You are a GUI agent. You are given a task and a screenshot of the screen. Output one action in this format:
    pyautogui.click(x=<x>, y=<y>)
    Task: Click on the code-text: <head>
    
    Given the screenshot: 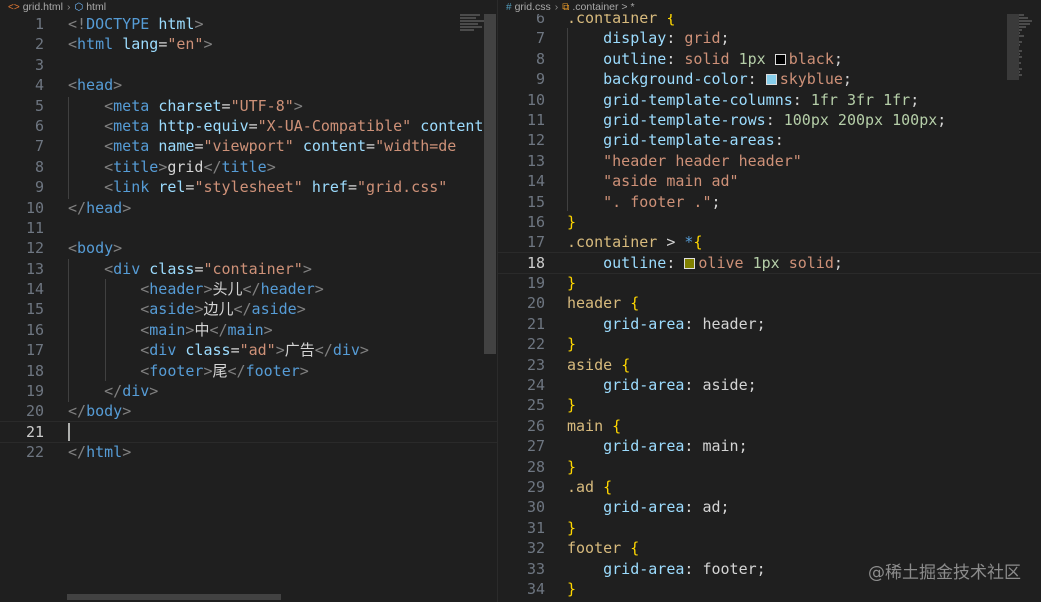 What is the action you would take?
    pyautogui.click(x=95, y=85)
    